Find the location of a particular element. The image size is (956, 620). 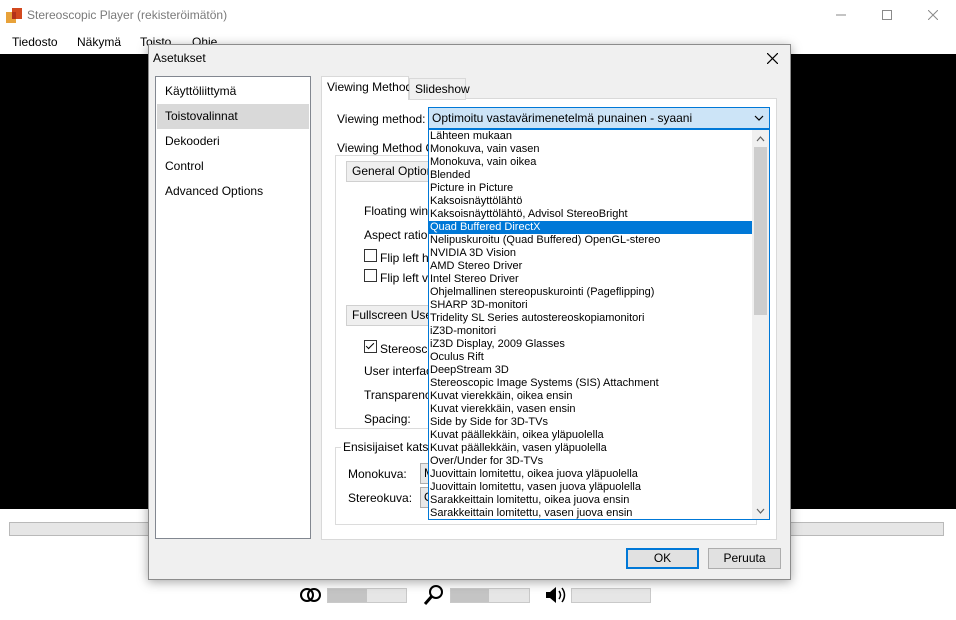

user-interface-label: User interfac is located at coordinates (398, 371).